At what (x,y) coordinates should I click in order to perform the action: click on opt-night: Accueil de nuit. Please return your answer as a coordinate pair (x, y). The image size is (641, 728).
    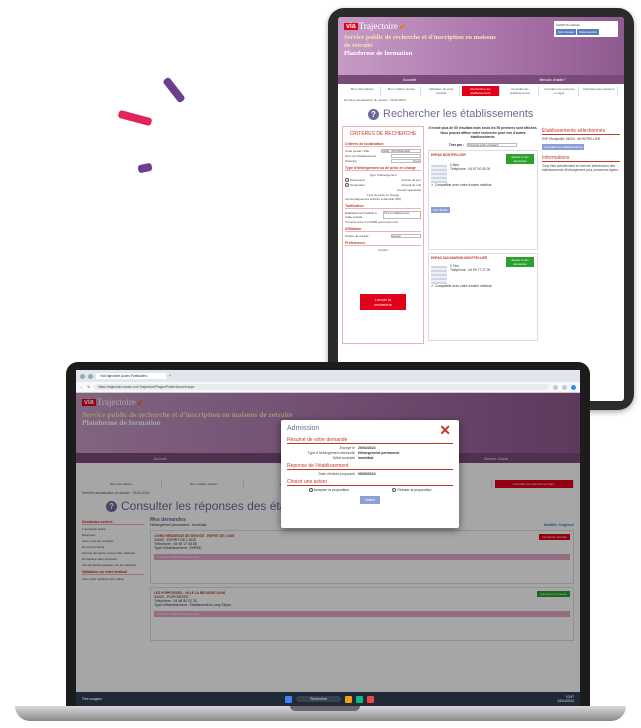
    Looking at the image, I should click on (411, 185).